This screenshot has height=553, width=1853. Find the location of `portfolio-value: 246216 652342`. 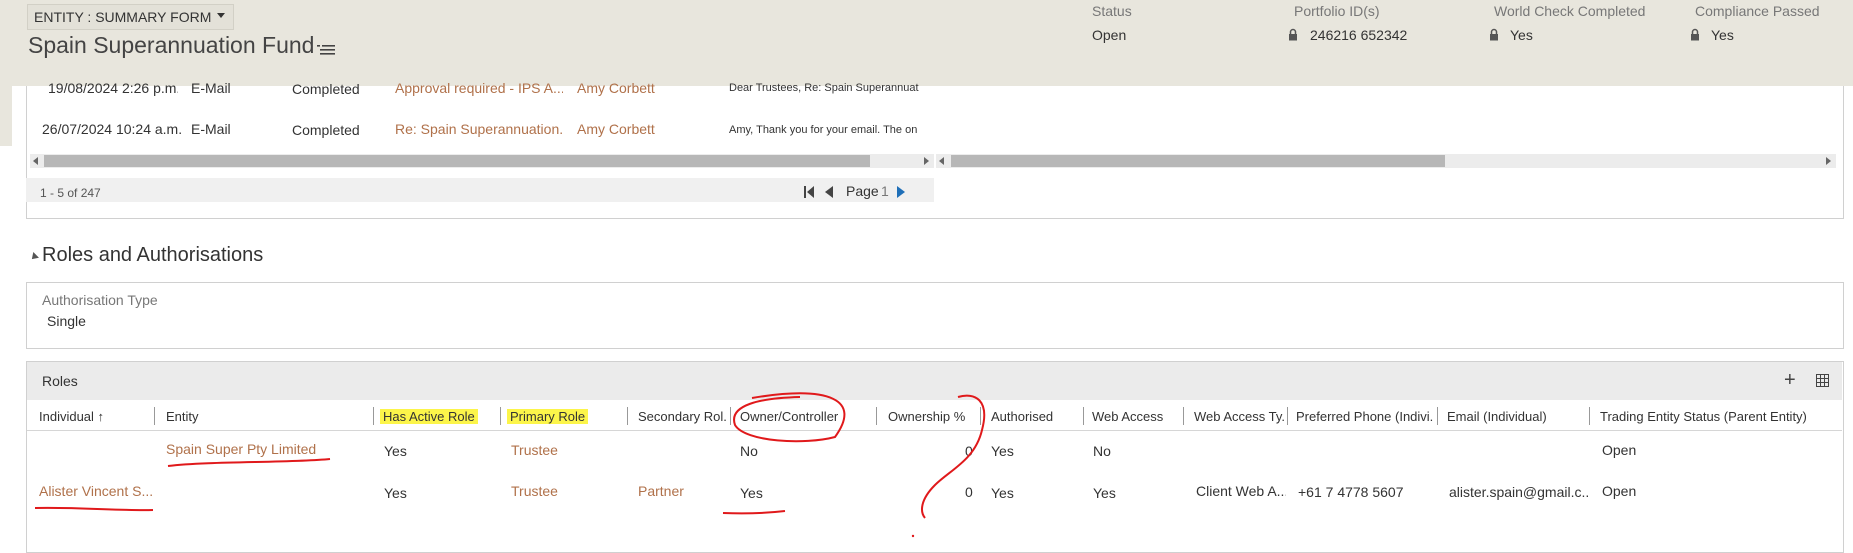

portfolio-value: 246216 652342 is located at coordinates (1359, 35).